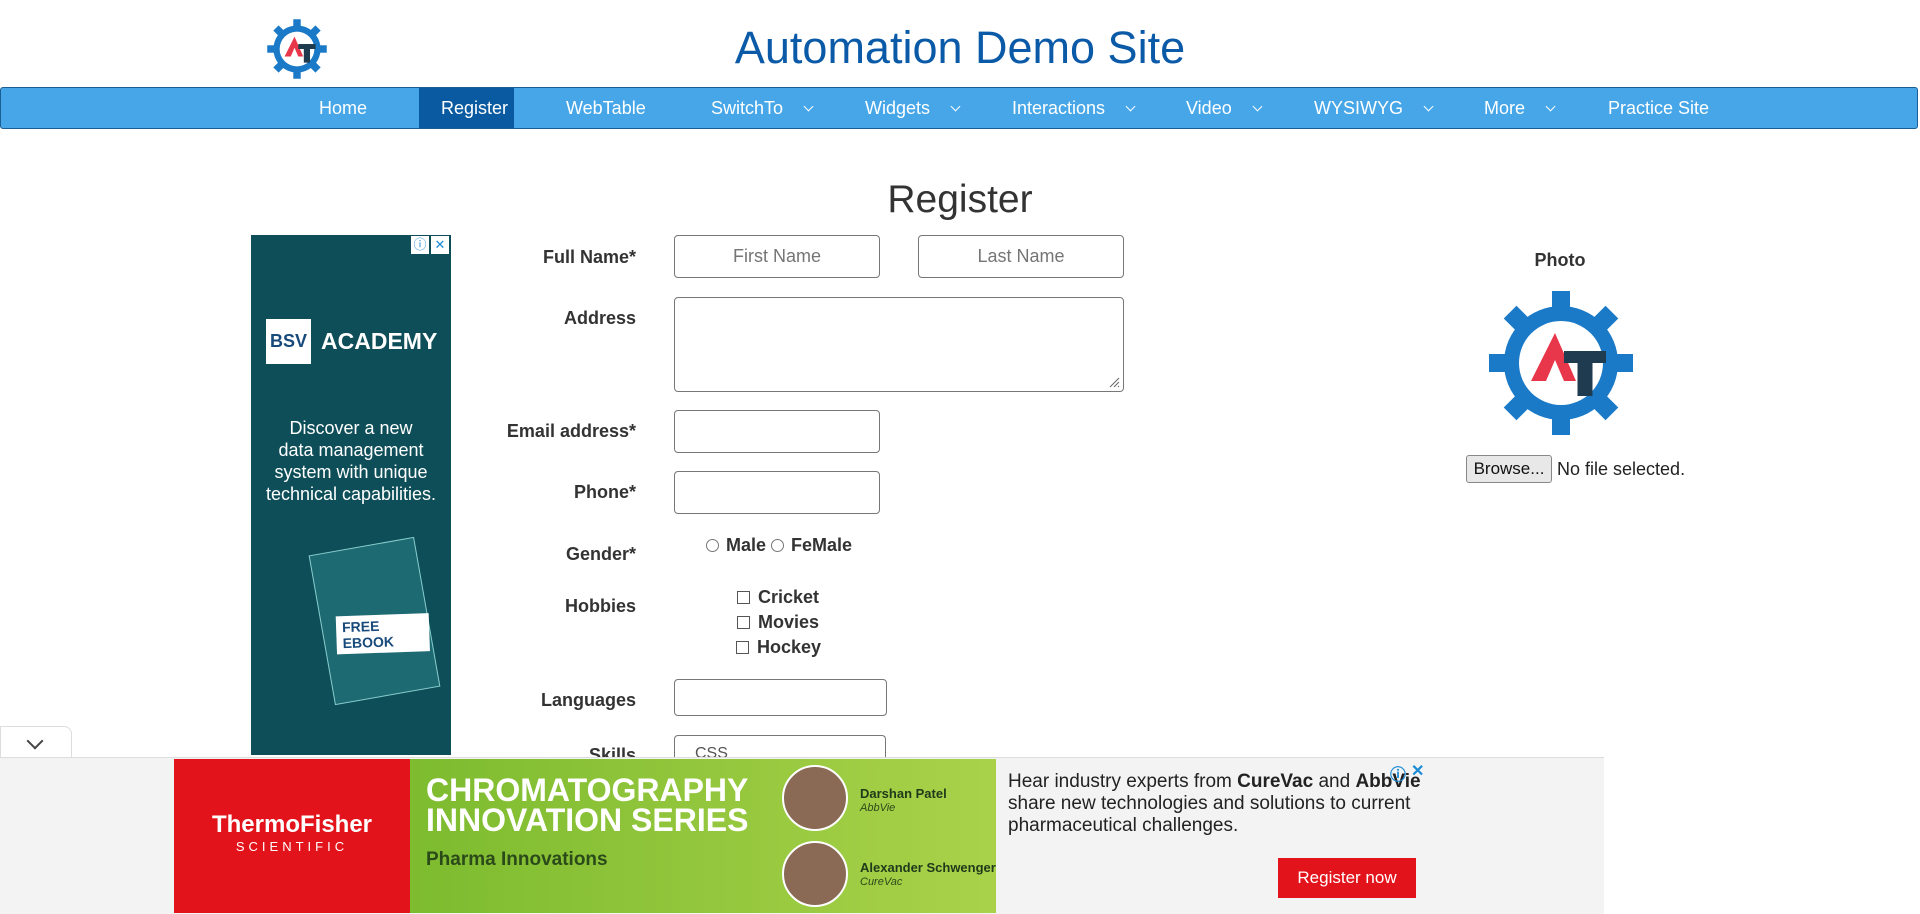 This screenshot has height=914, width=1920. I want to click on nav-video: Video, so click(1223, 108).